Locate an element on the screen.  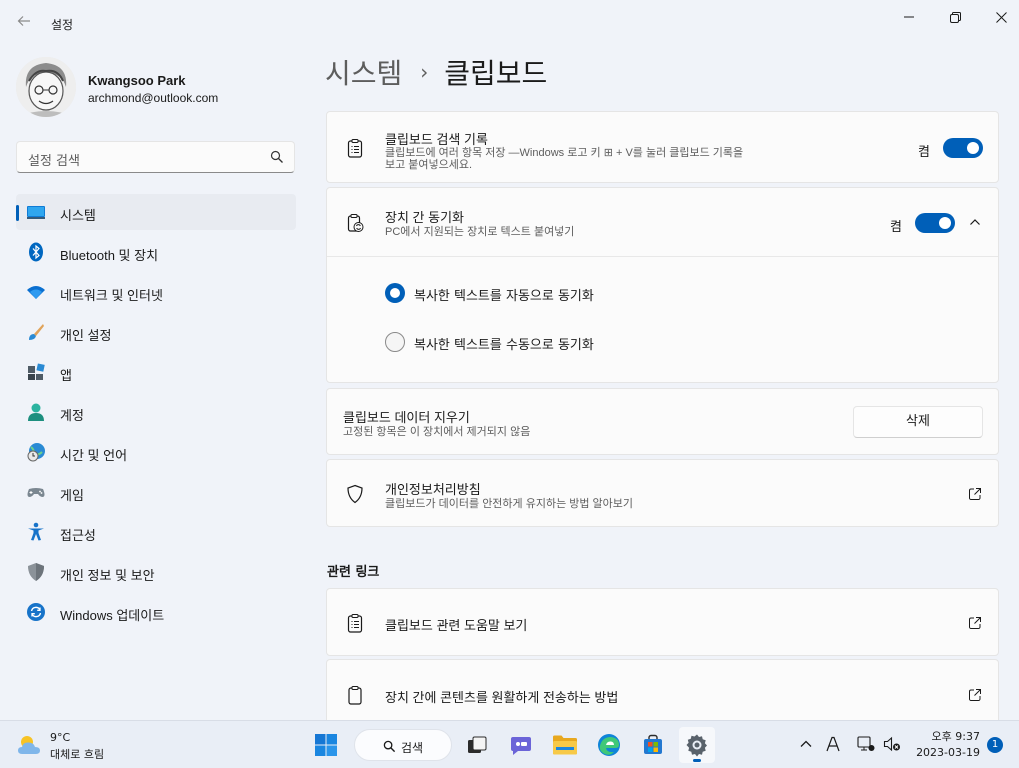
file-explorer-button is located at coordinates (565, 745).